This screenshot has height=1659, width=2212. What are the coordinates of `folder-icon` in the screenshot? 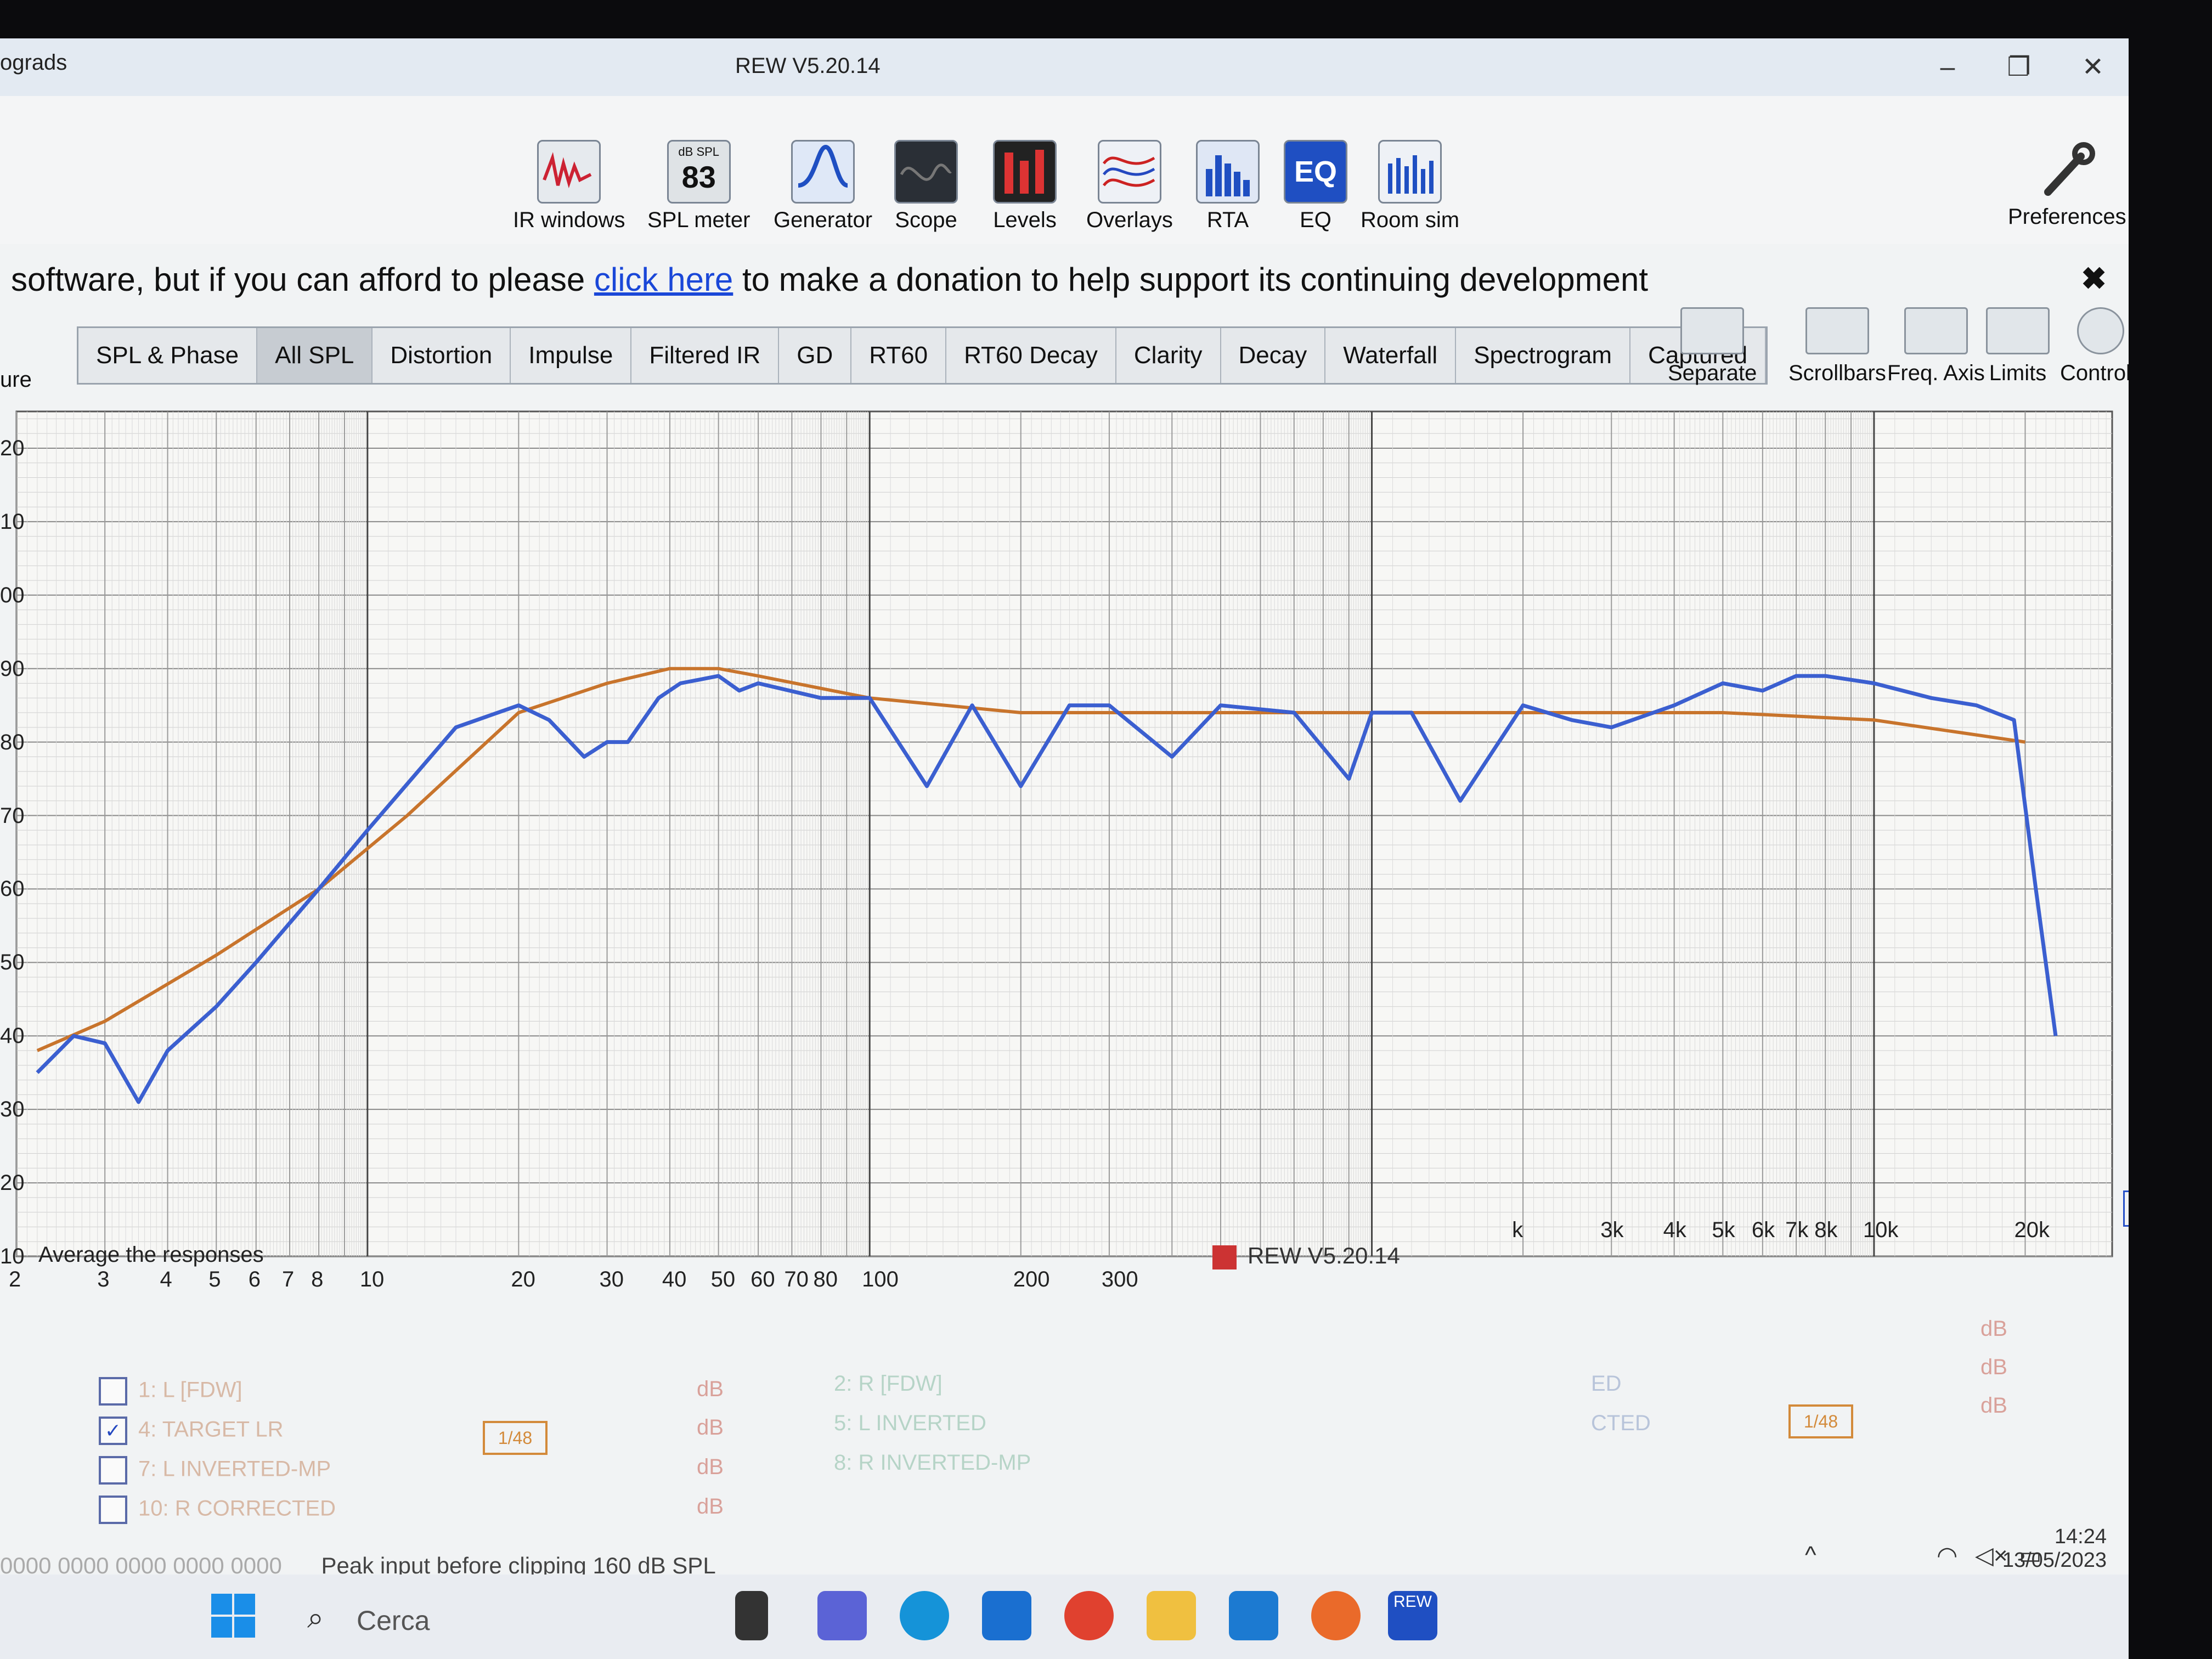 It's located at (1171, 1616).